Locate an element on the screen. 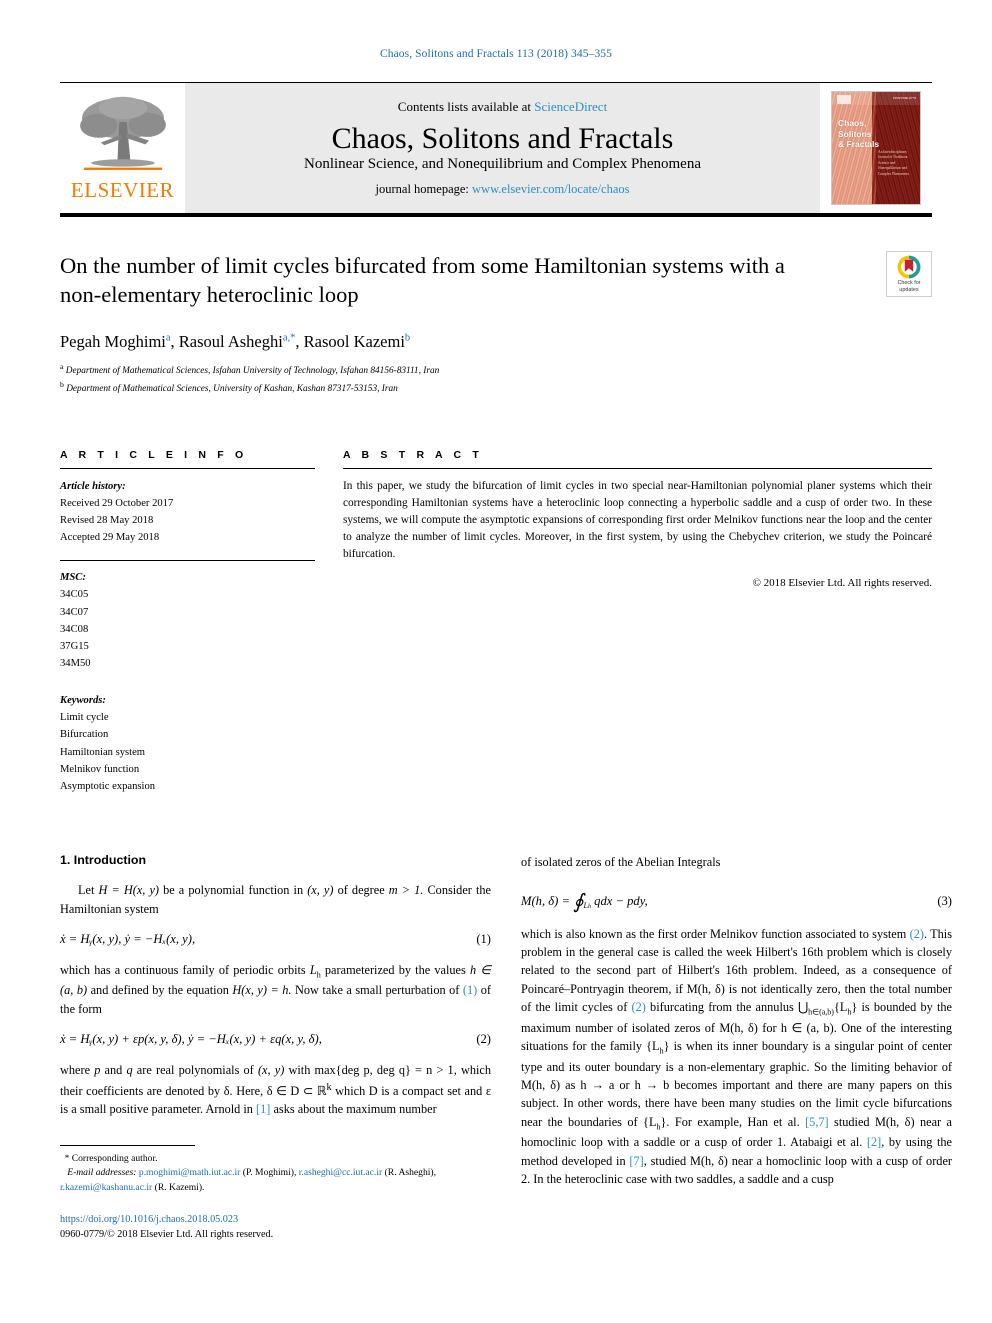  article-info-rule is located at coordinates (187, 468).